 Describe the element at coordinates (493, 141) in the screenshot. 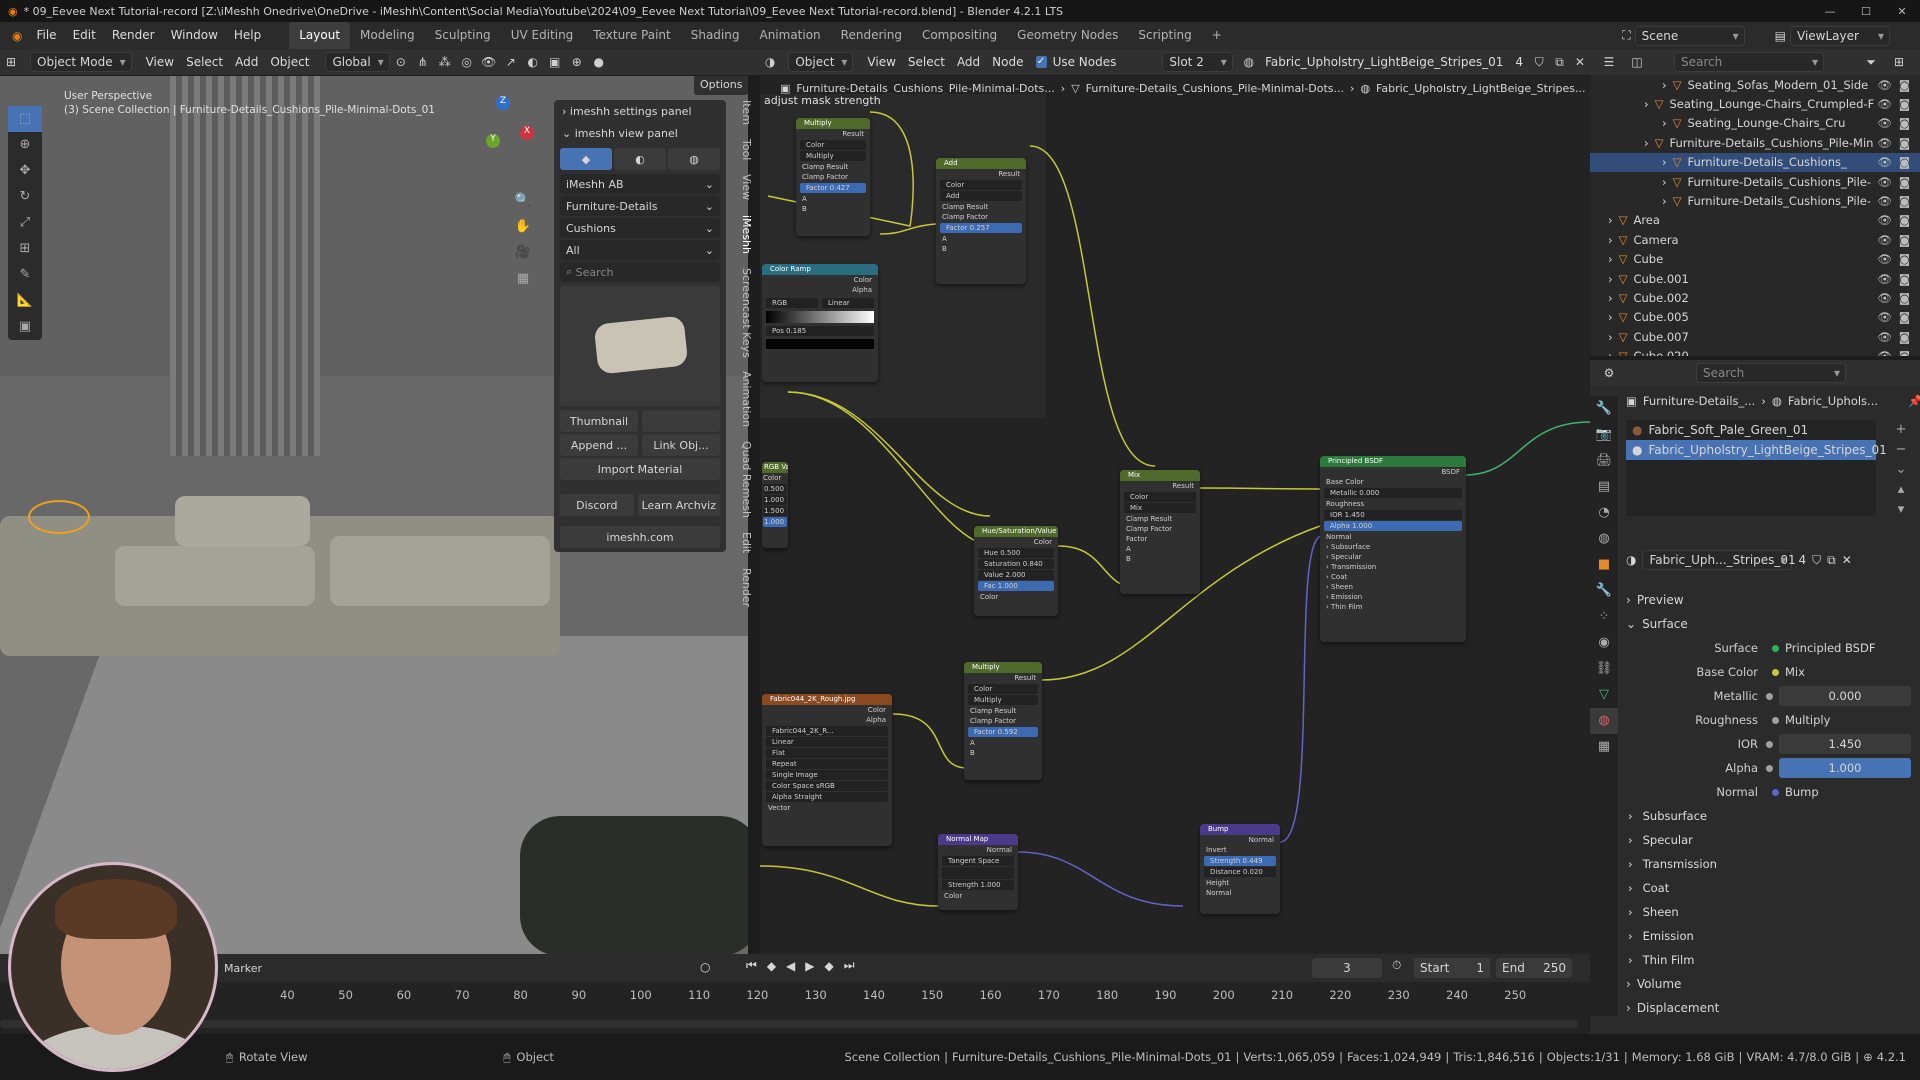

I see `gizmo-y-axis: Y` at that location.